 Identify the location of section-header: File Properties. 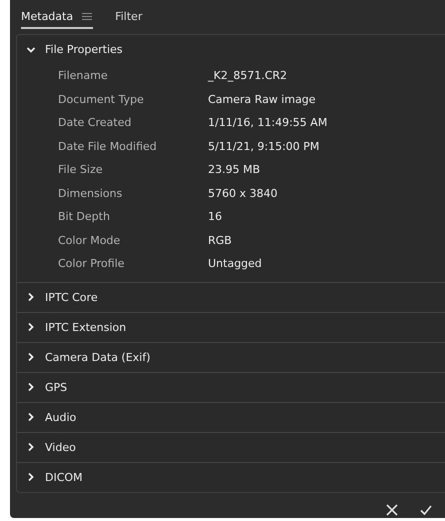
(231, 49).